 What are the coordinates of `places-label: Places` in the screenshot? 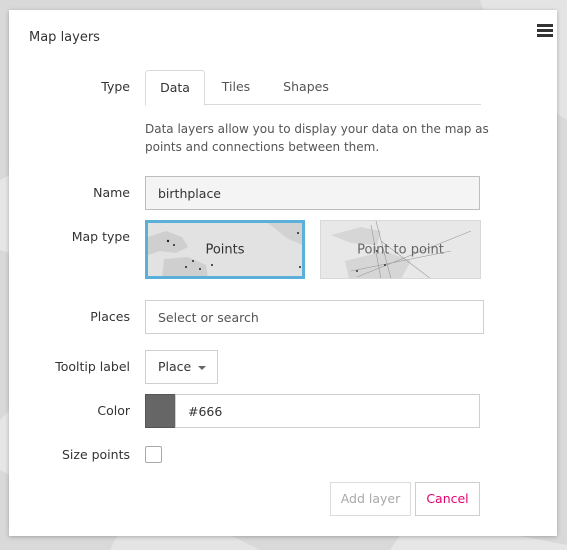 It's located at (110, 316).